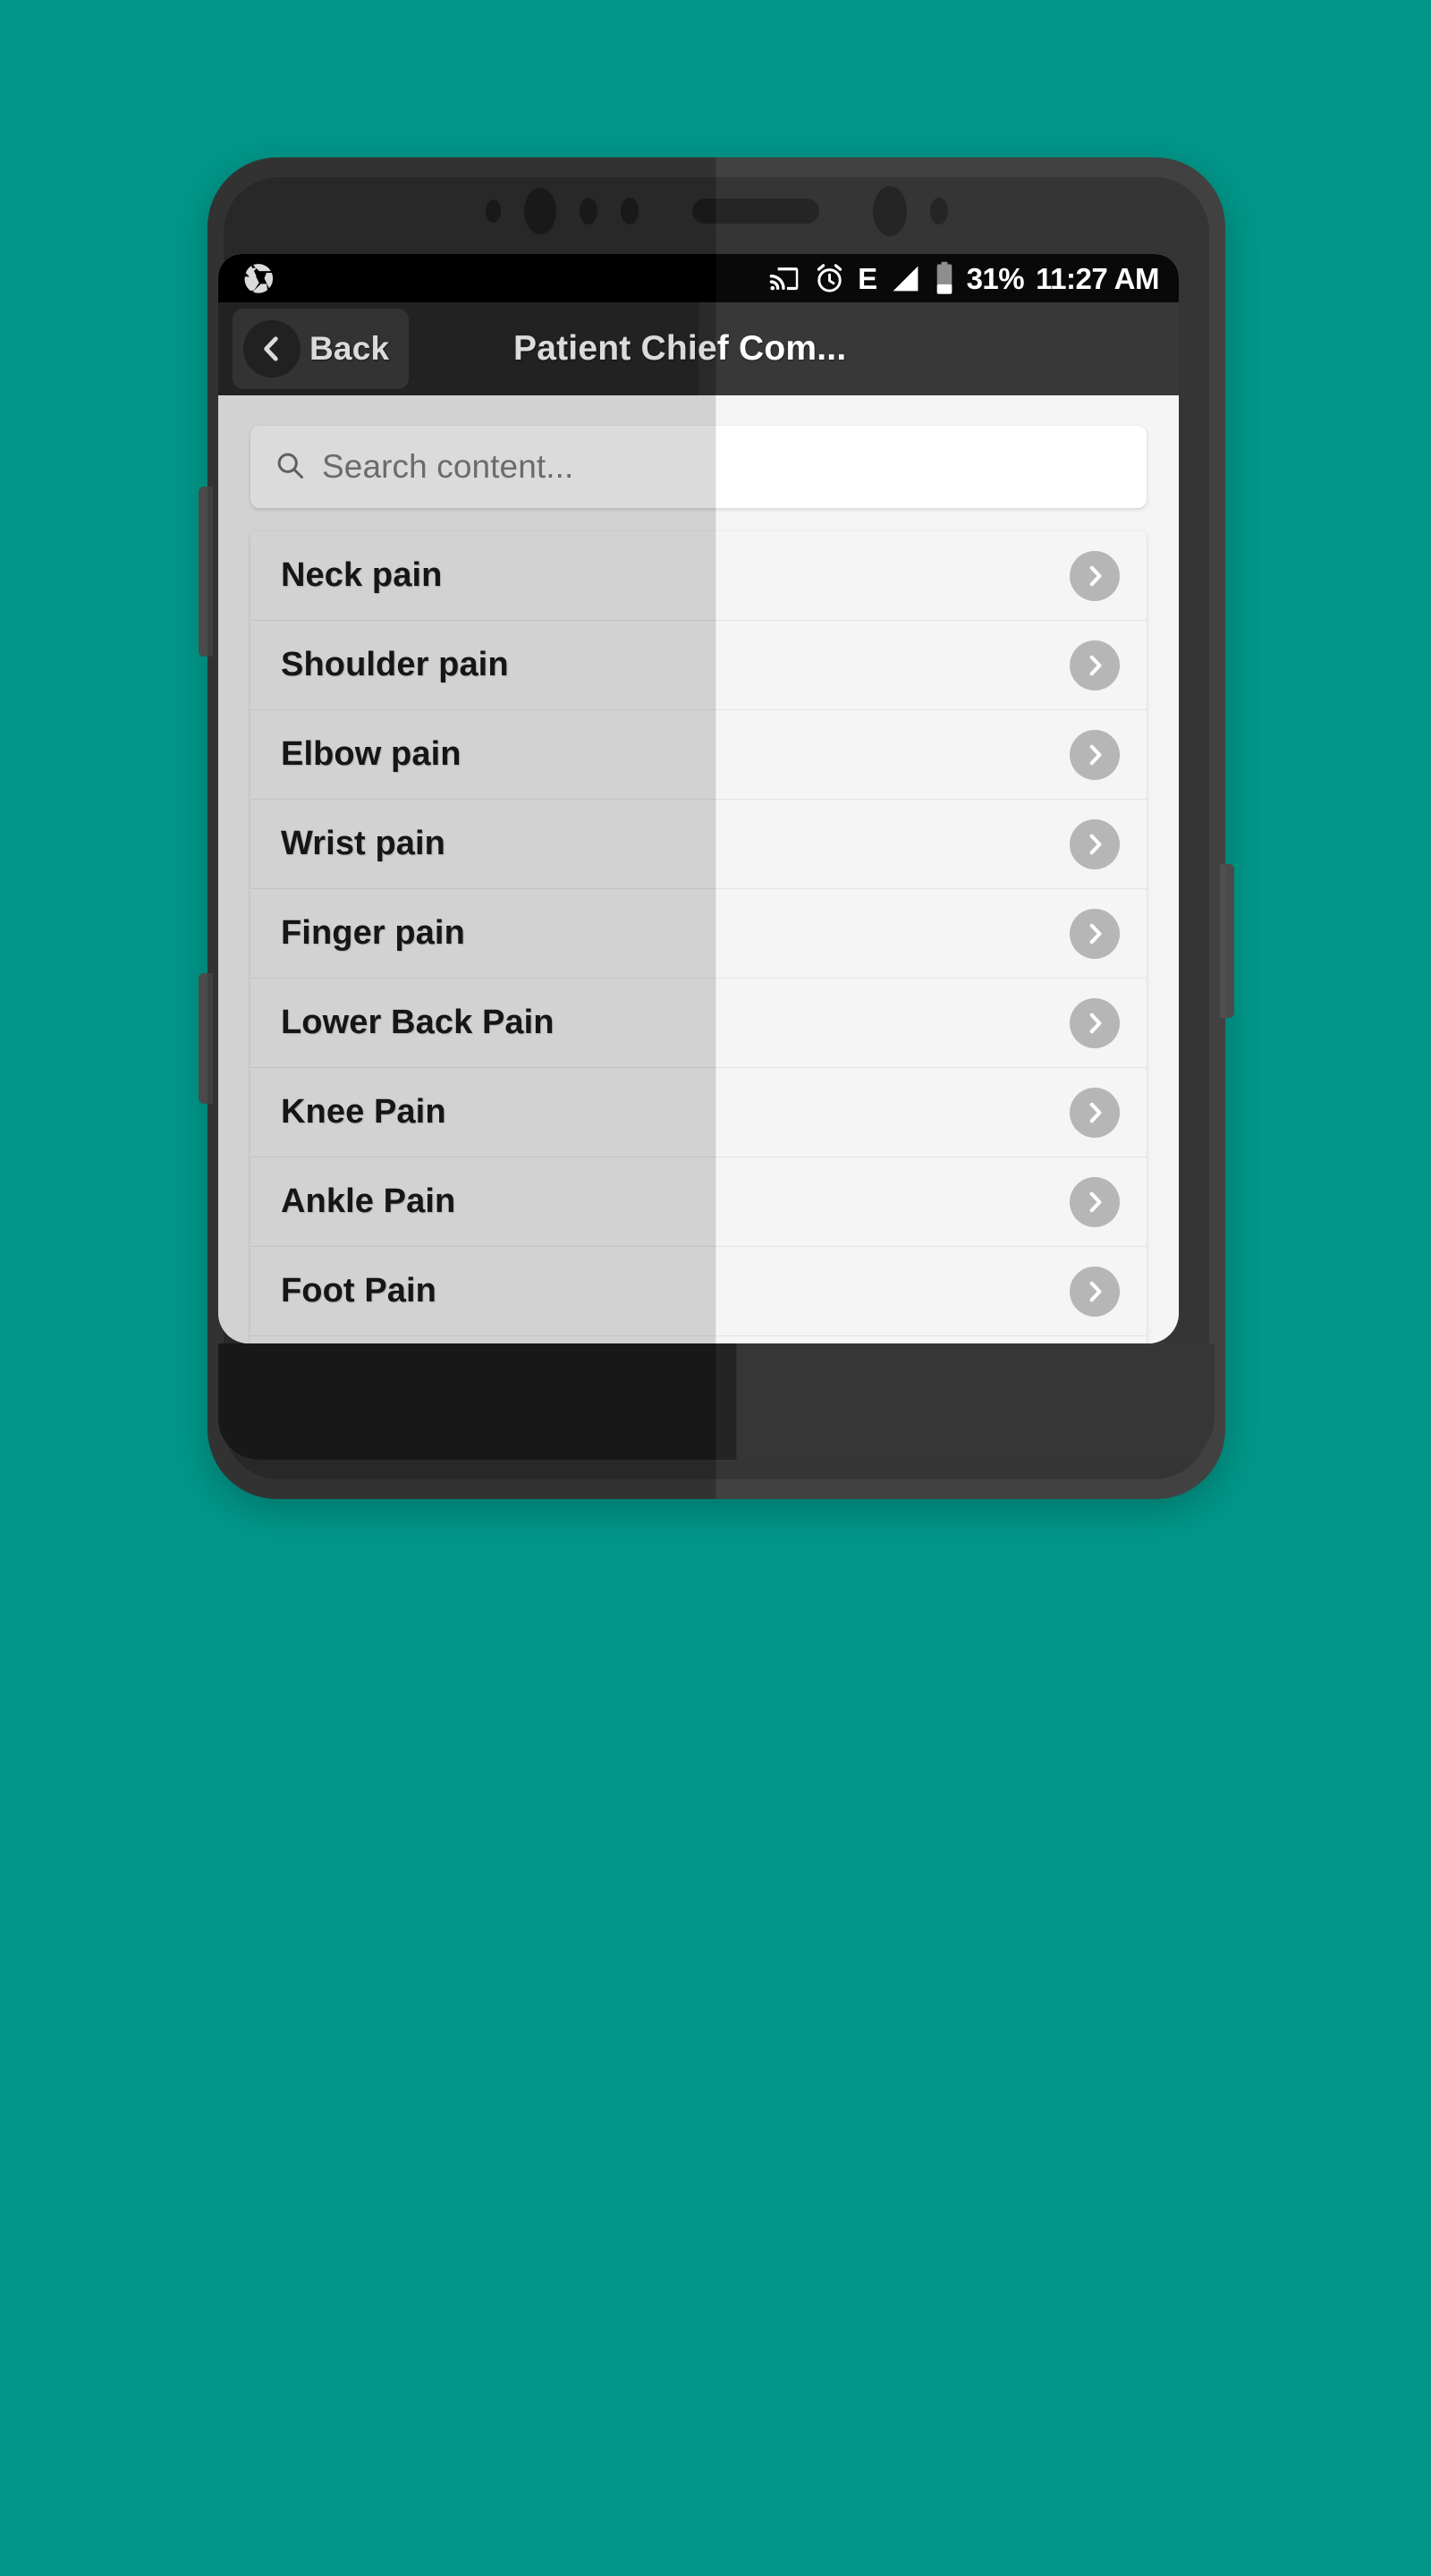  What do you see at coordinates (369, 1201) in the screenshot?
I see `list-item-label: Ankle Pain` at bounding box center [369, 1201].